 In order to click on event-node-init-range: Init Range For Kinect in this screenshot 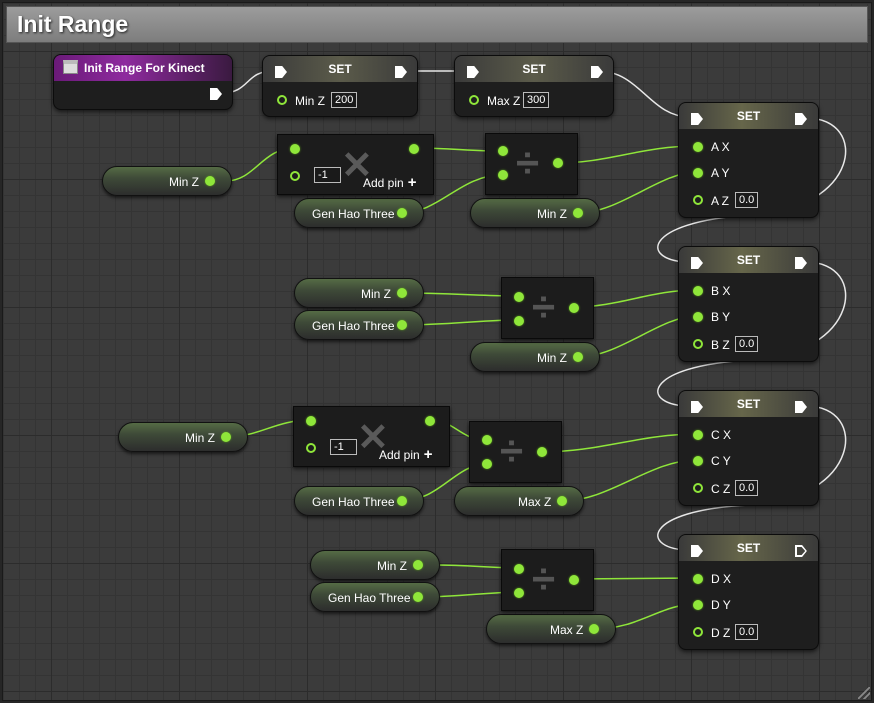, I will do `click(143, 82)`.